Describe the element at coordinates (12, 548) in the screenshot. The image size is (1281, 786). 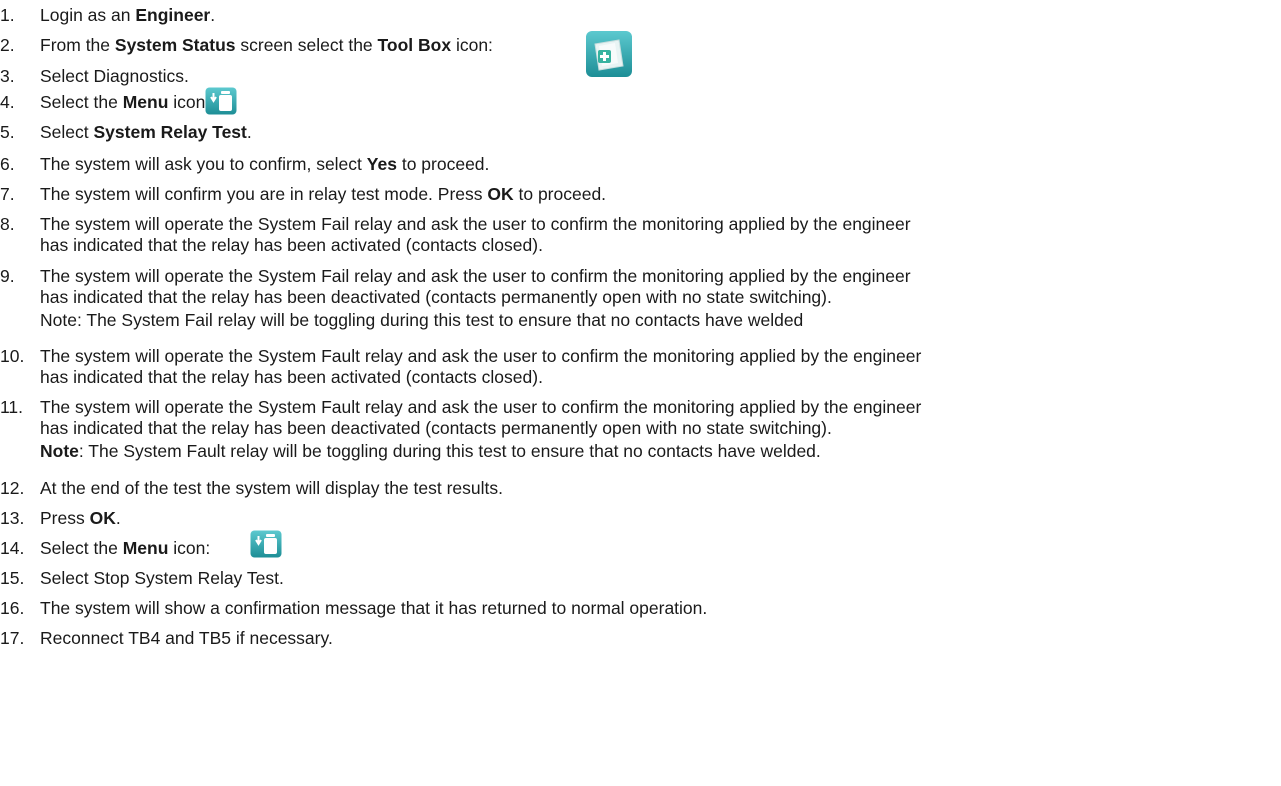
I see `step-number: 14.` at that location.